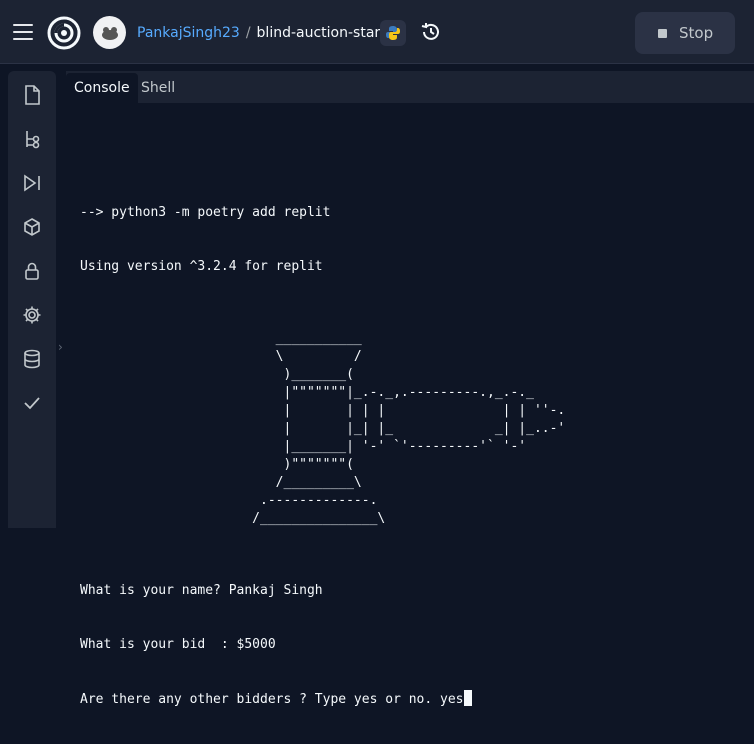  Describe the element at coordinates (32, 403) in the screenshot. I see `checkmark-icon` at that location.